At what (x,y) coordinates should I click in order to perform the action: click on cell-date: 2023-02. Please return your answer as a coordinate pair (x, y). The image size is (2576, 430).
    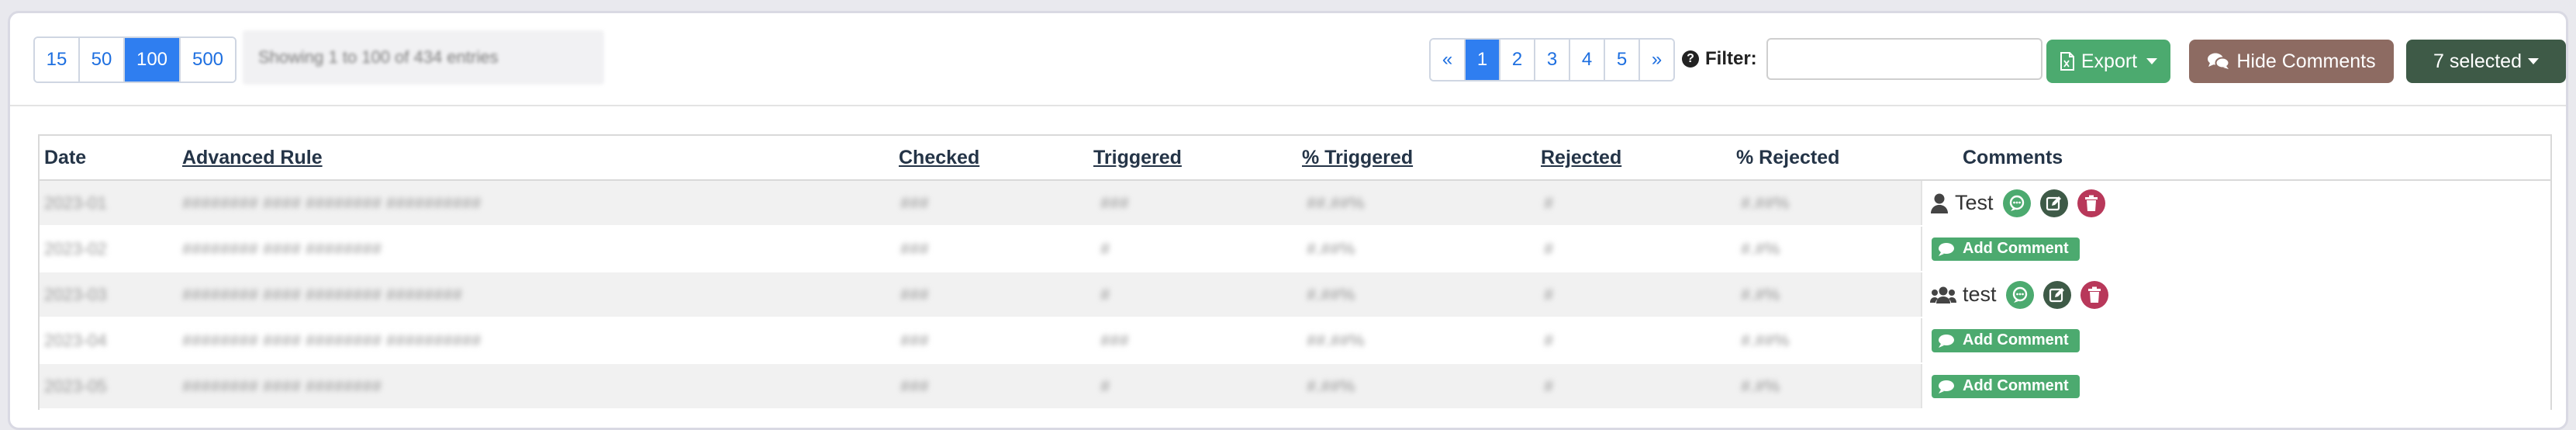
    Looking at the image, I should click on (75, 248).